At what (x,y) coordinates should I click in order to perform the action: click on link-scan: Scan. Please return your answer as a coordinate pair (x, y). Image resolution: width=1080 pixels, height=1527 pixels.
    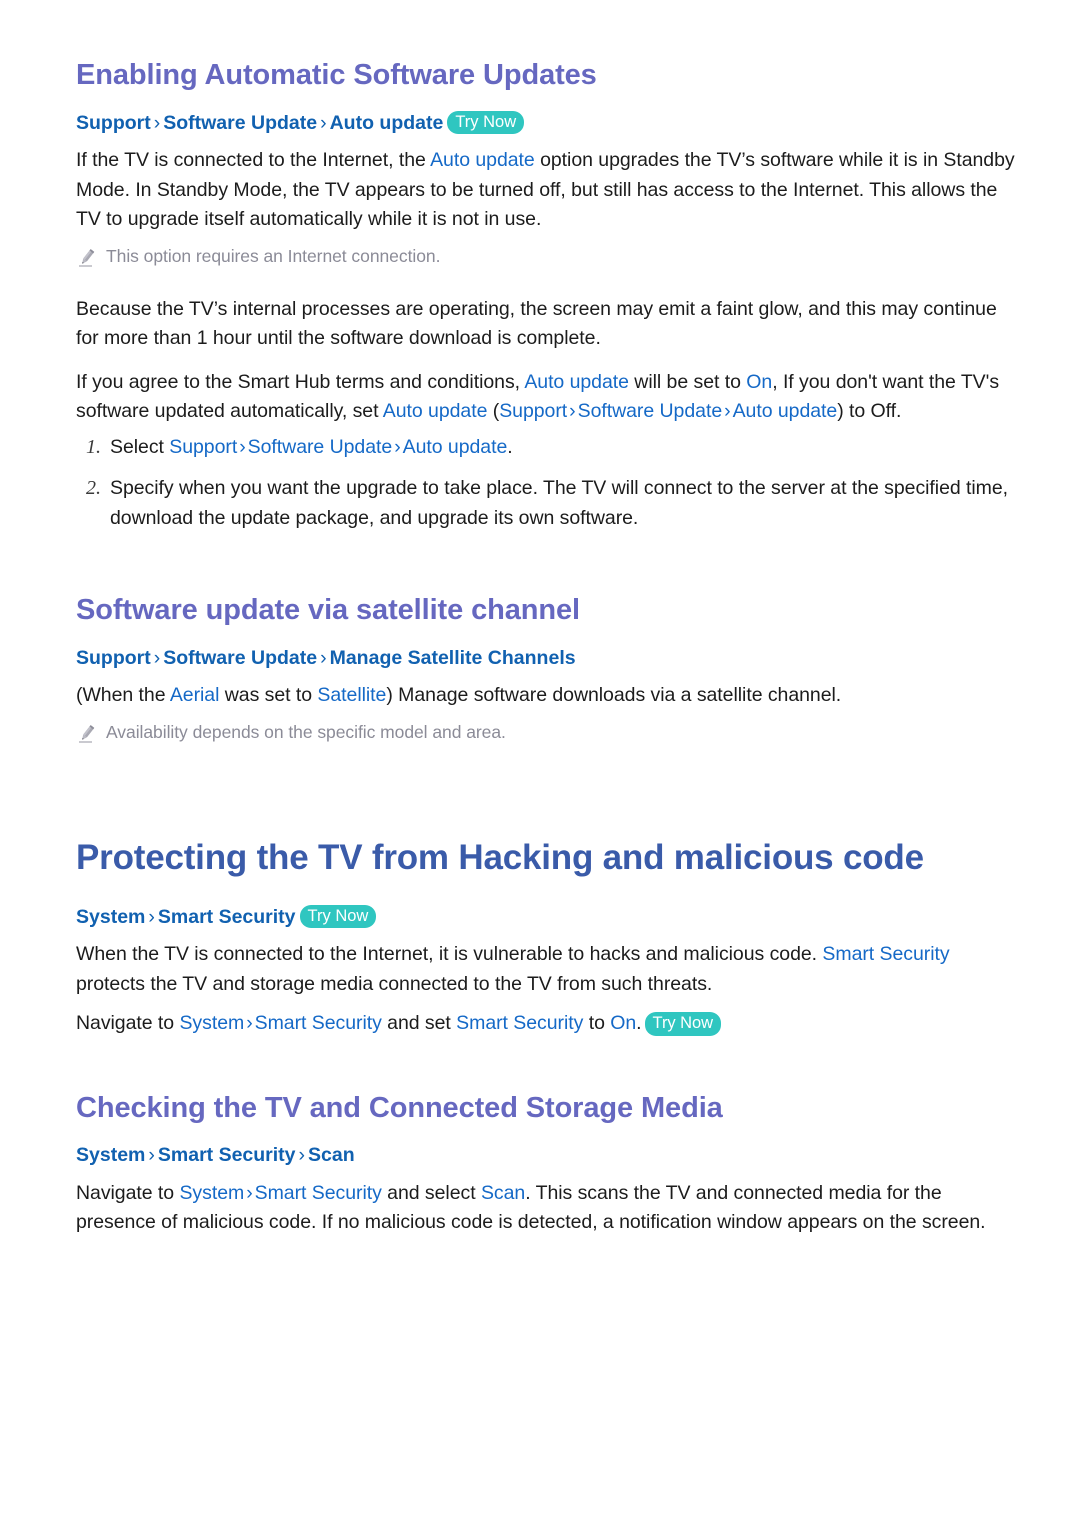
    Looking at the image, I should click on (503, 1193).